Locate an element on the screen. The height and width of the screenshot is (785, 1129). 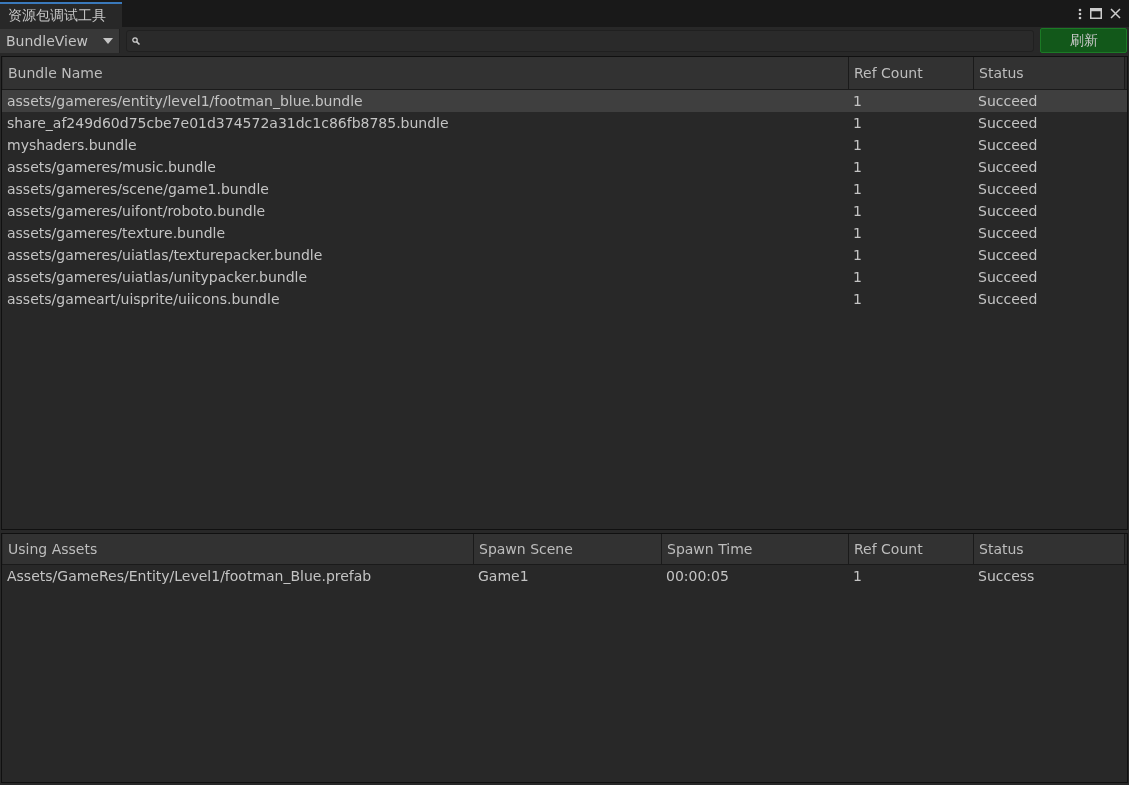
close-icon is located at coordinates (1115, 13).